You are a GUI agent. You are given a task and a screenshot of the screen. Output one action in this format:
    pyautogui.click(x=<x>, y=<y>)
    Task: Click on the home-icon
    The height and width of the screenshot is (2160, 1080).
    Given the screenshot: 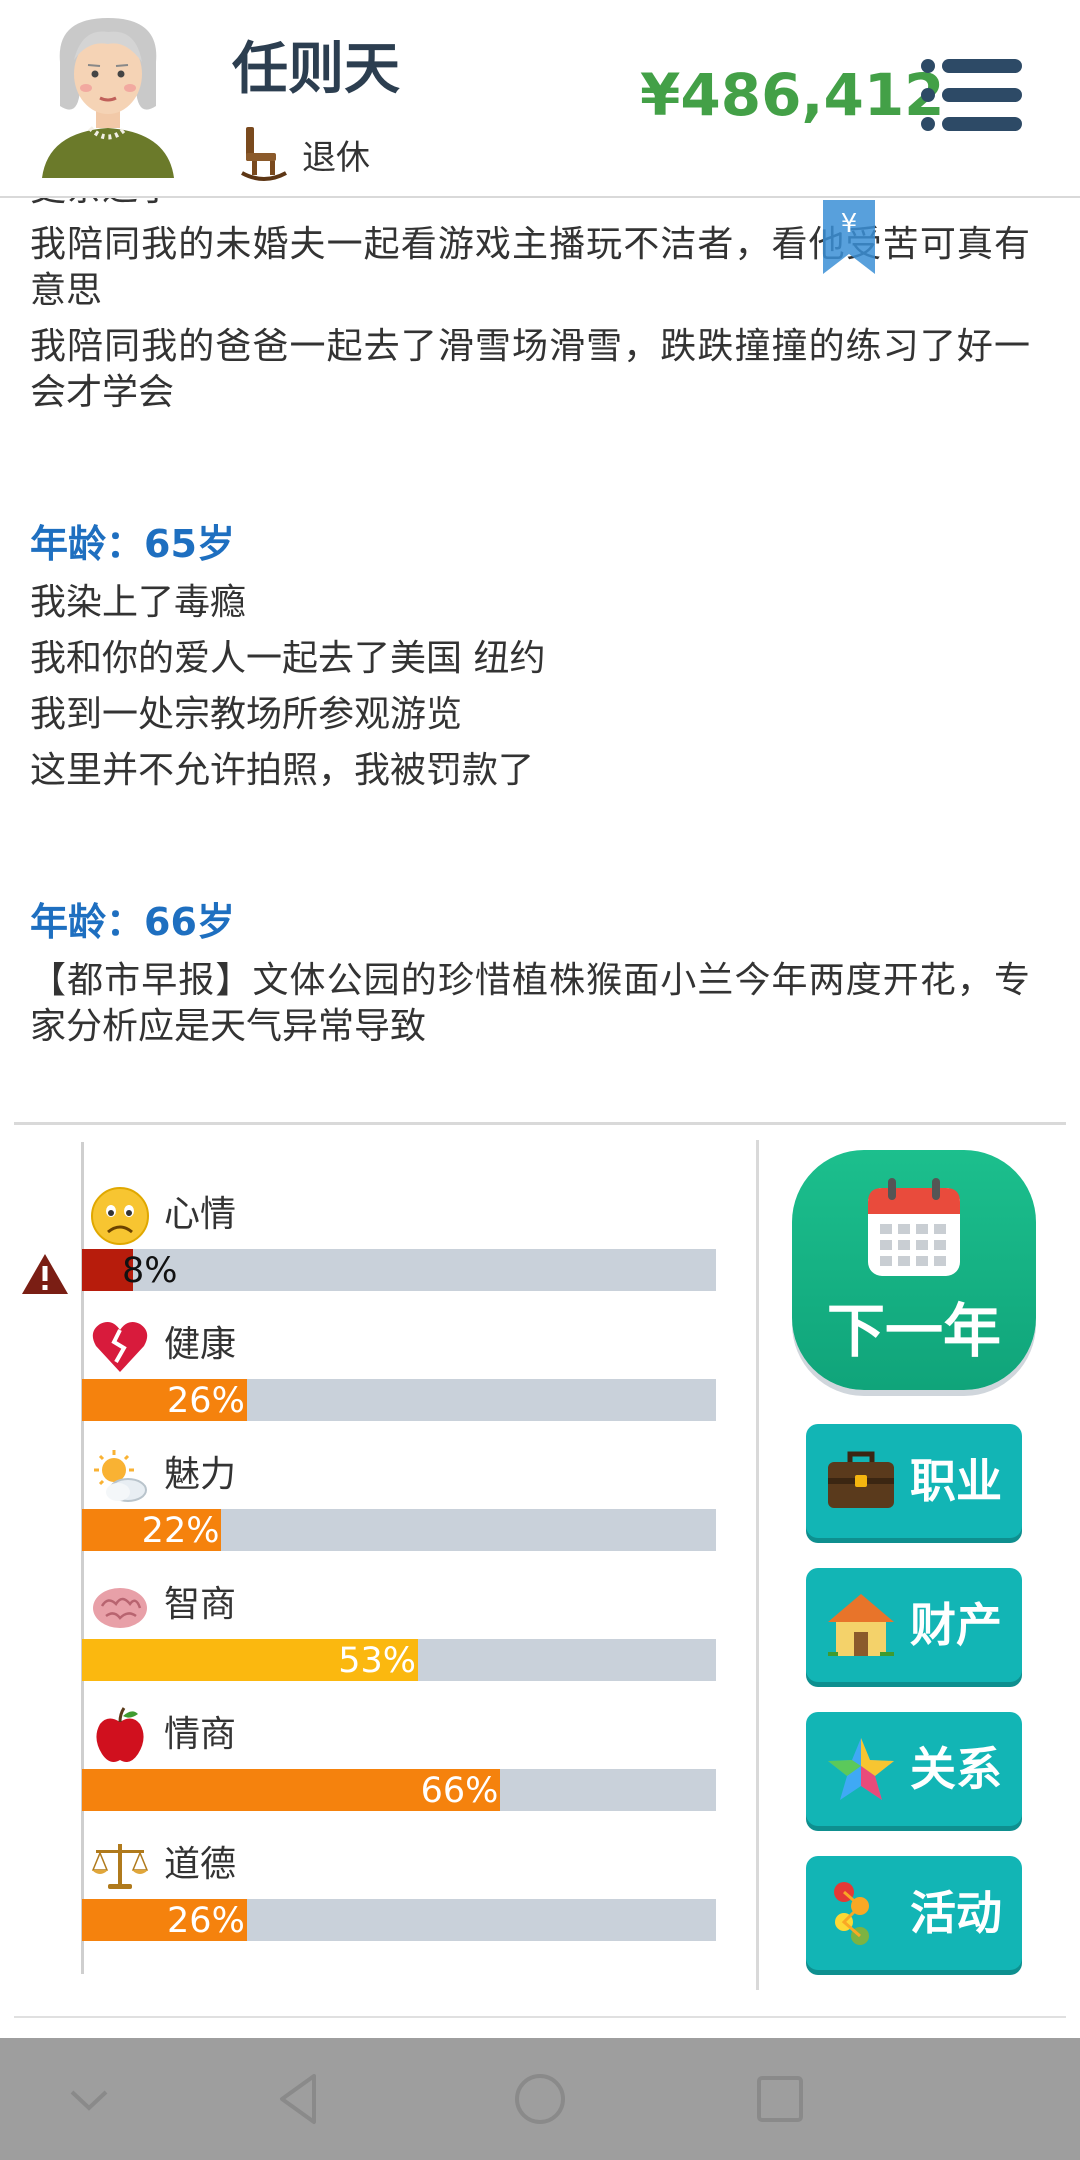 What is the action you would take?
    pyautogui.click(x=540, y=2099)
    